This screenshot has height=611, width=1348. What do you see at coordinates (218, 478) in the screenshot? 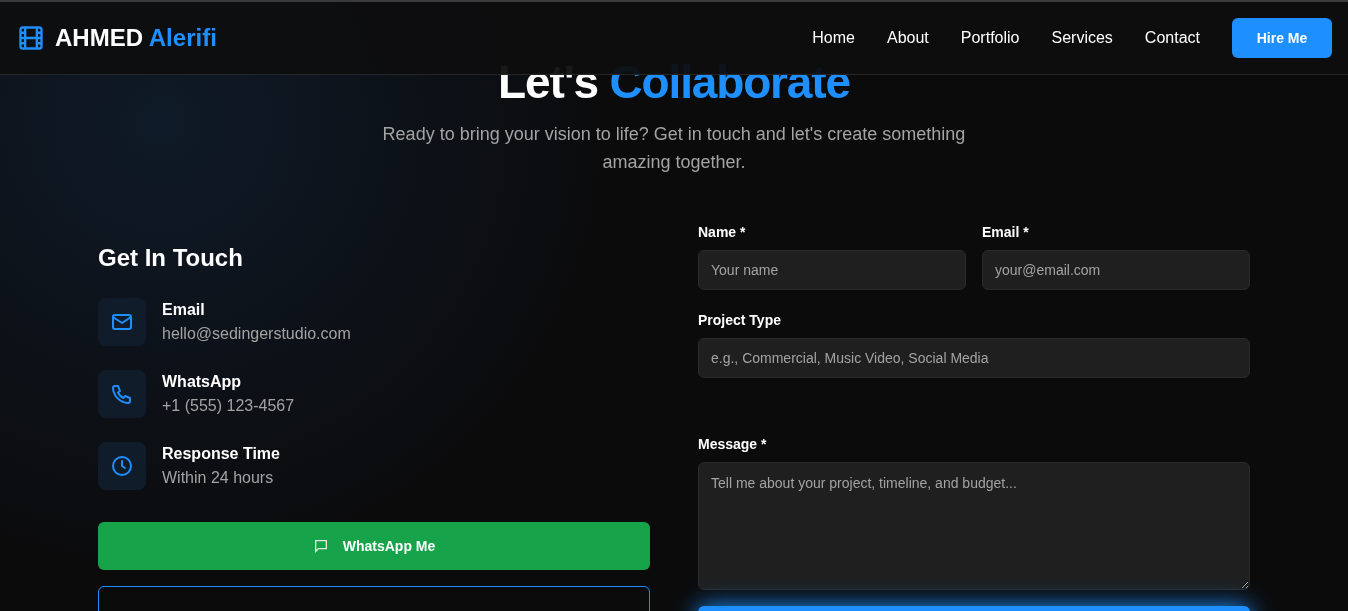
I see `contact-value: Within 24 hours` at bounding box center [218, 478].